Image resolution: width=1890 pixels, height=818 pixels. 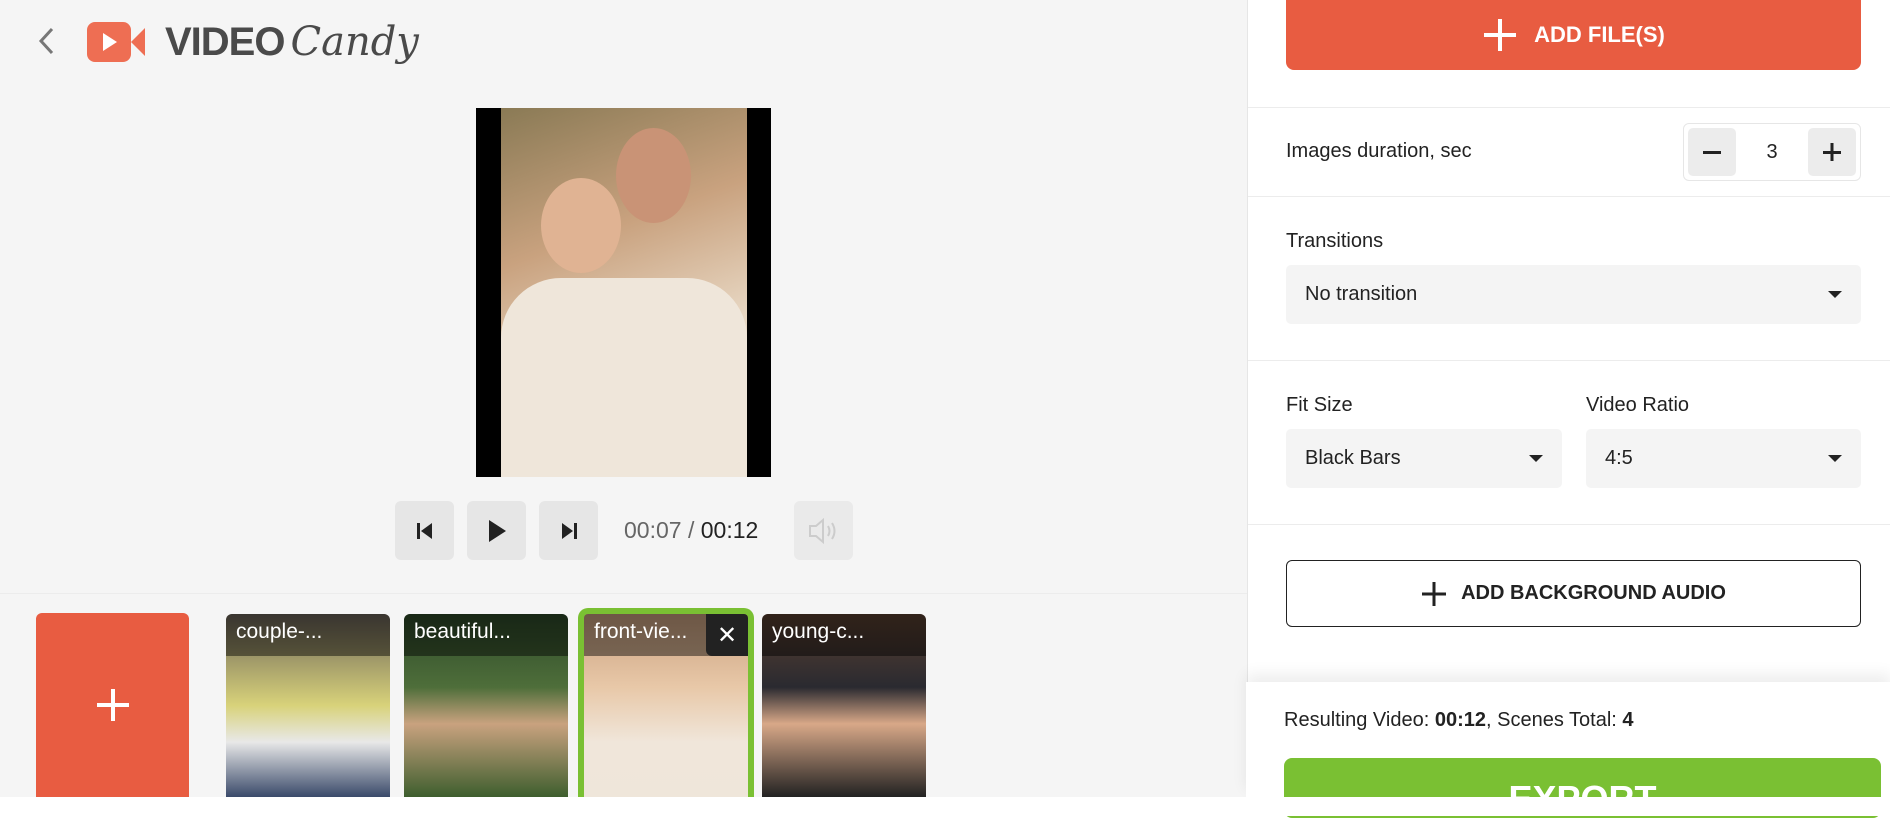 What do you see at coordinates (1335, 241) in the screenshot?
I see `transitions-label: Transitions` at bounding box center [1335, 241].